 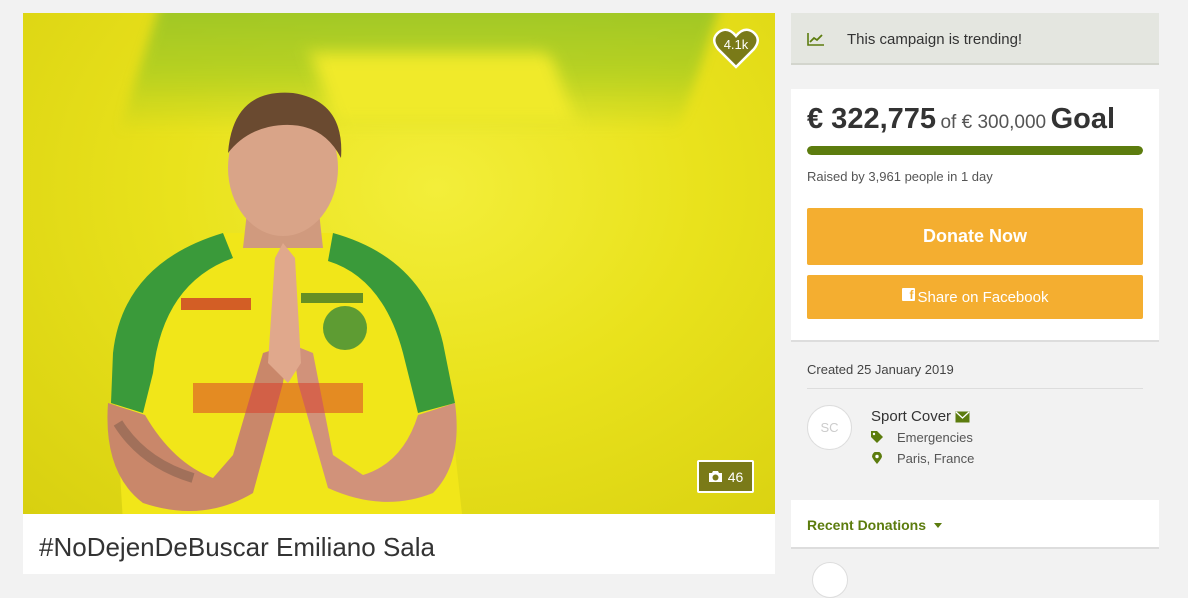 What do you see at coordinates (938, 525) in the screenshot?
I see `caret-down-icon` at bounding box center [938, 525].